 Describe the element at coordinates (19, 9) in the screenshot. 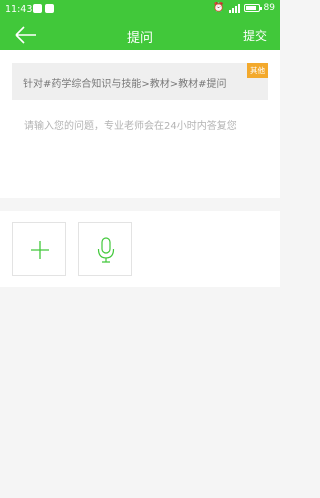

I see `status-time: 11:43` at that location.